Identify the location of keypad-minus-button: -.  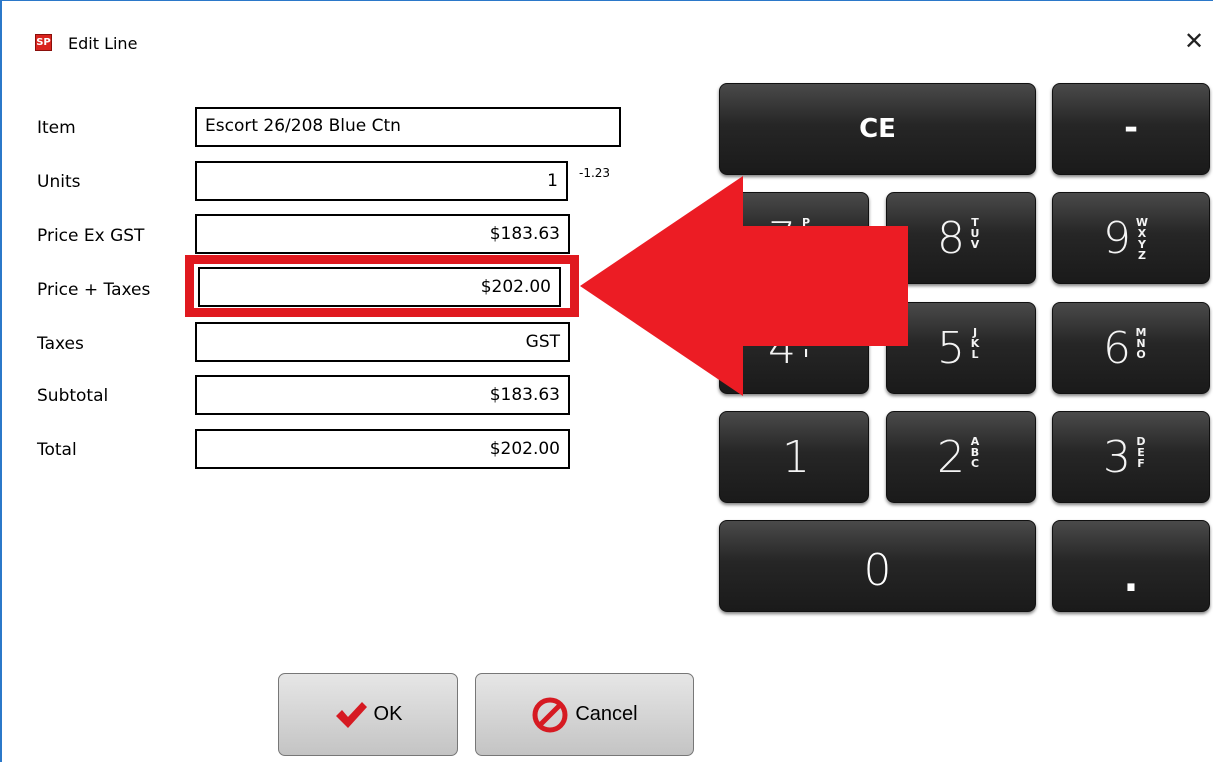
(1131, 129).